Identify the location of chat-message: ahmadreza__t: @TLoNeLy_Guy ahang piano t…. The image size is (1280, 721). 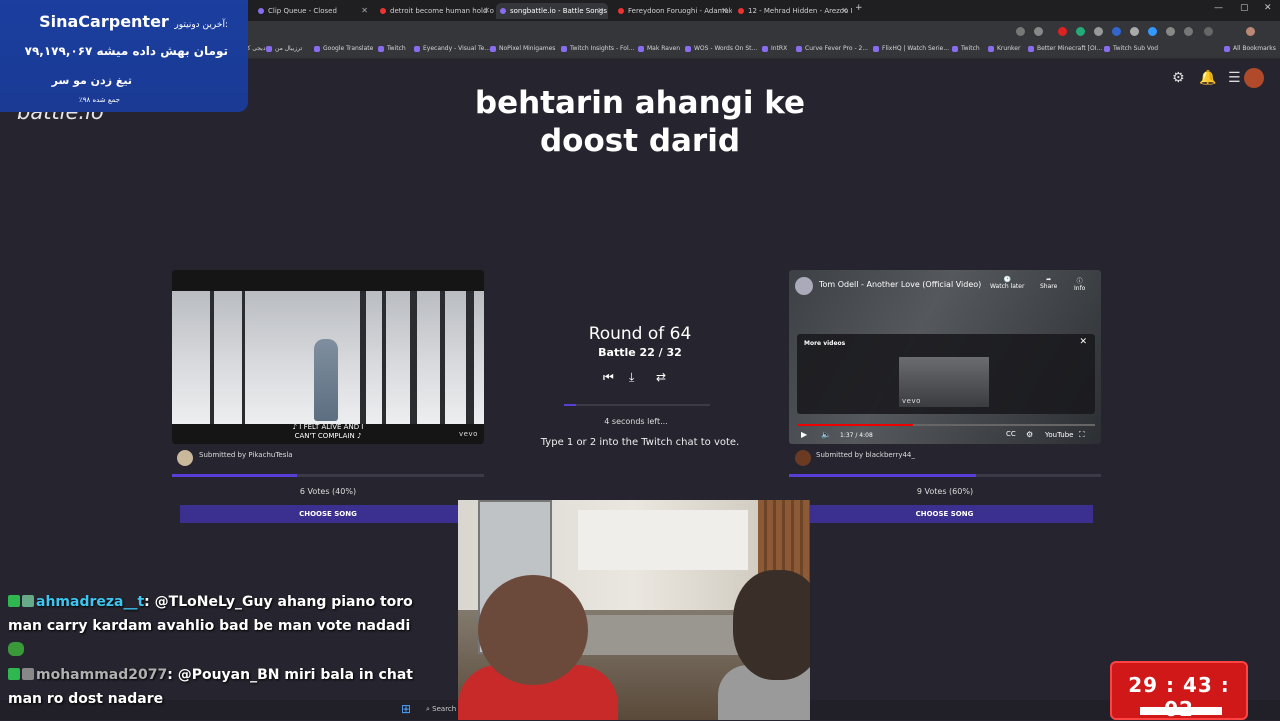
(210, 602).